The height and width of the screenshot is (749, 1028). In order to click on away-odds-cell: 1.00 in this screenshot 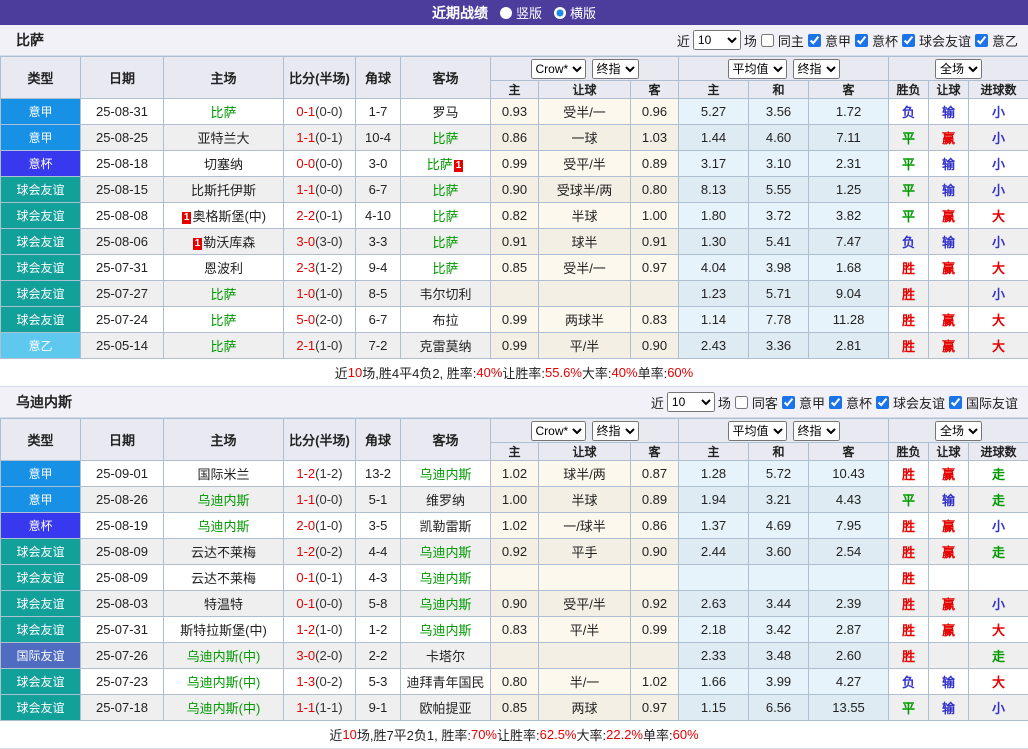, I will do `click(655, 216)`.